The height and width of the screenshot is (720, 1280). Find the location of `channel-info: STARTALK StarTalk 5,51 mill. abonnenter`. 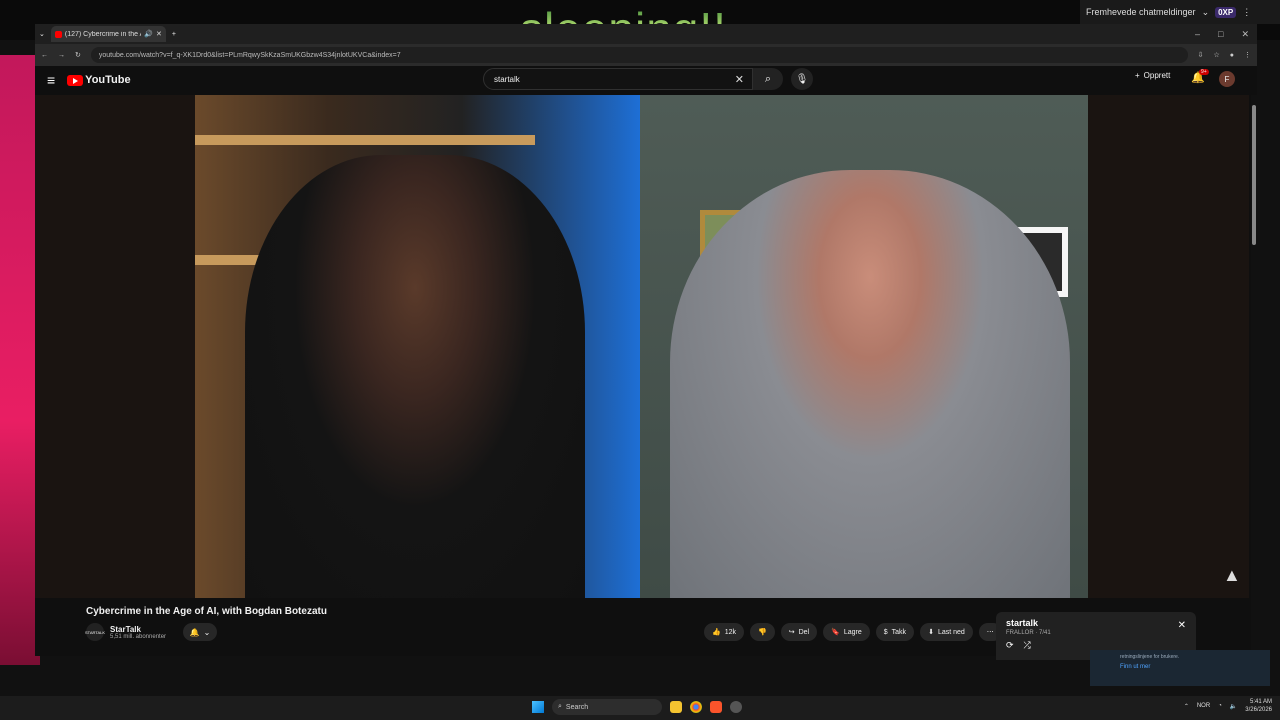

channel-info: STARTALK StarTalk 5,51 mill. abonnenter is located at coordinates (126, 632).